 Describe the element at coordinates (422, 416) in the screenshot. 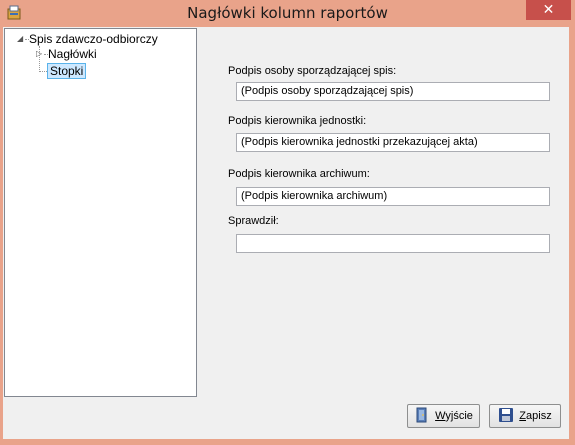

I see `exit-door-icon` at that location.